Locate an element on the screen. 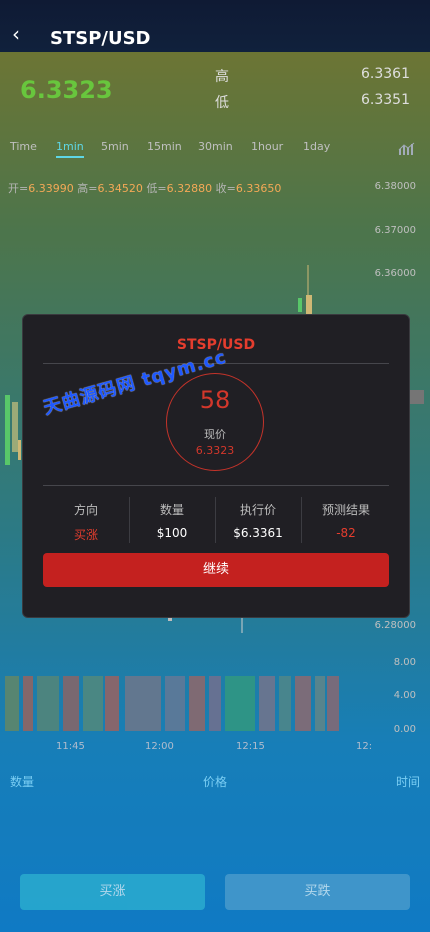 The height and width of the screenshot is (932, 430). exec-price-label: 执行价 is located at coordinates (257, 510).